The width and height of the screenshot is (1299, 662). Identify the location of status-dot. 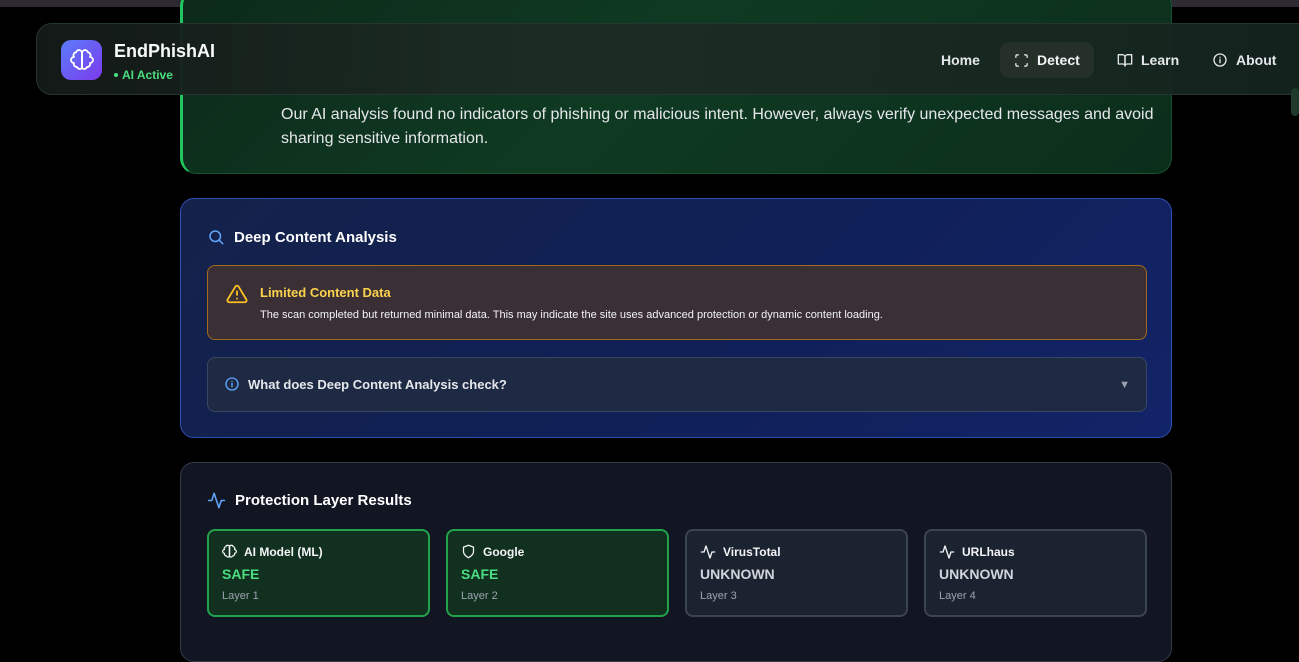
(116, 75).